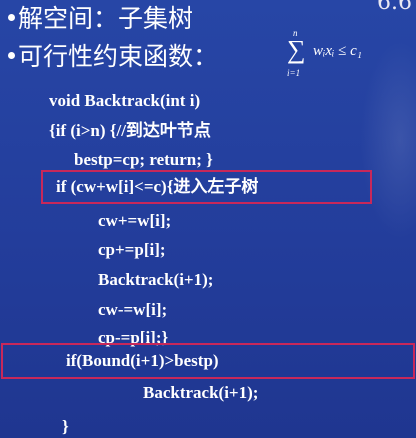 This screenshot has width=416, height=438. Describe the element at coordinates (394, 7) in the screenshot. I see `section-number: 6.6` at that location.